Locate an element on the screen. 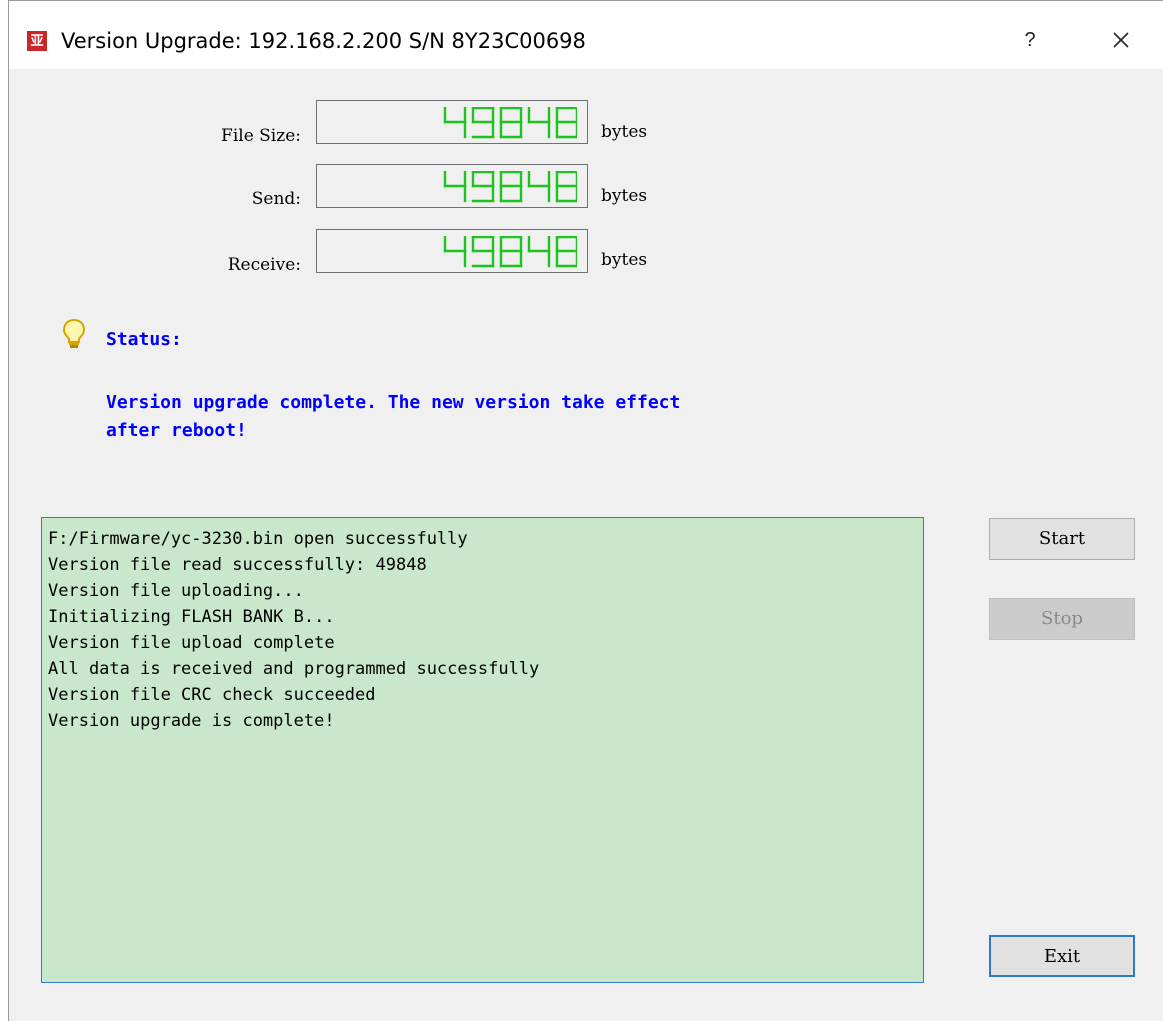  receive-digits is located at coordinates (510, 252).